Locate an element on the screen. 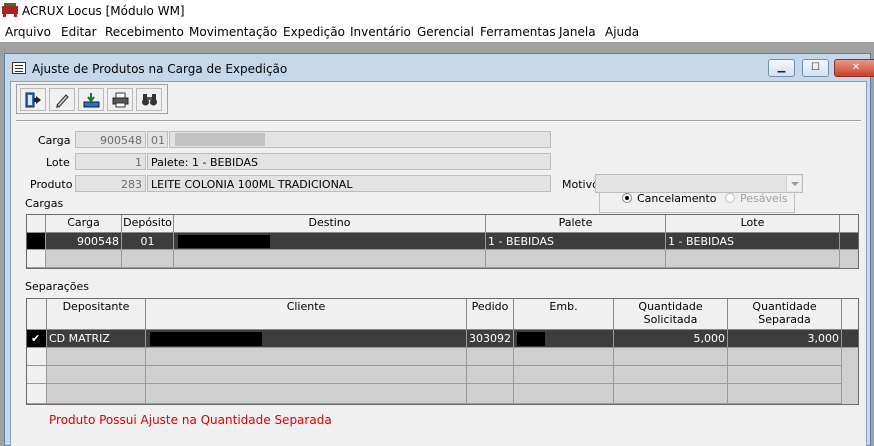 This screenshot has height=446, width=874. motivo-select is located at coordinates (699, 183).